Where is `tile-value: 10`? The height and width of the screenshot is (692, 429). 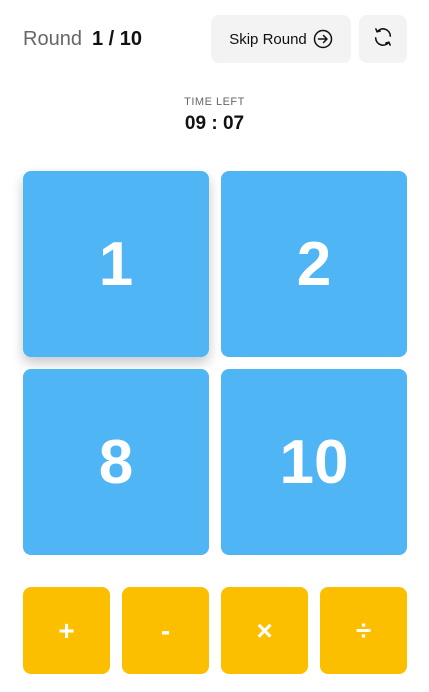 tile-value: 10 is located at coordinates (314, 462).